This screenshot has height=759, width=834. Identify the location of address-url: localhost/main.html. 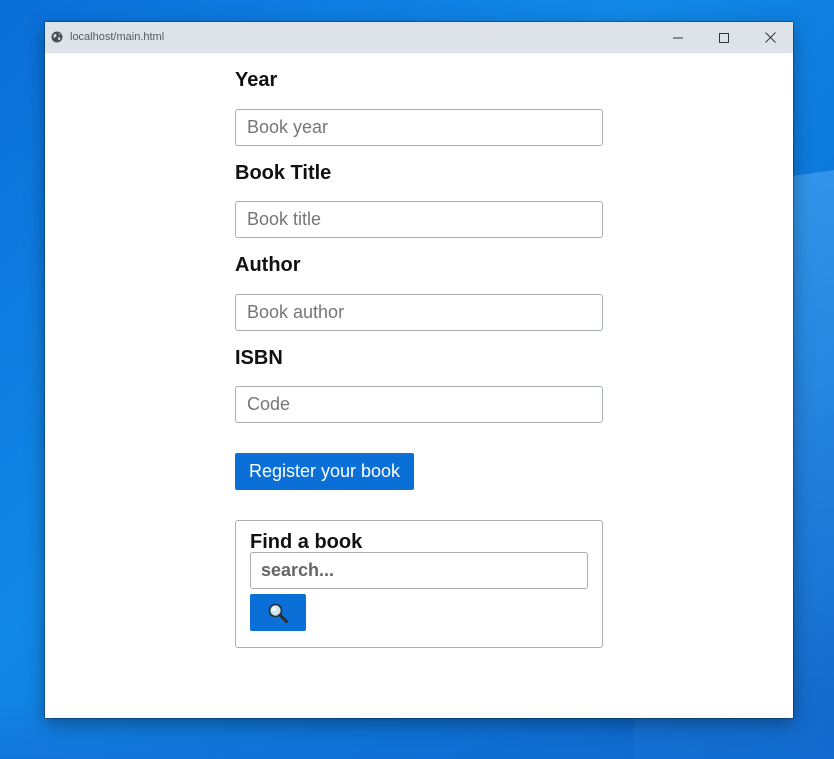
(117, 37).